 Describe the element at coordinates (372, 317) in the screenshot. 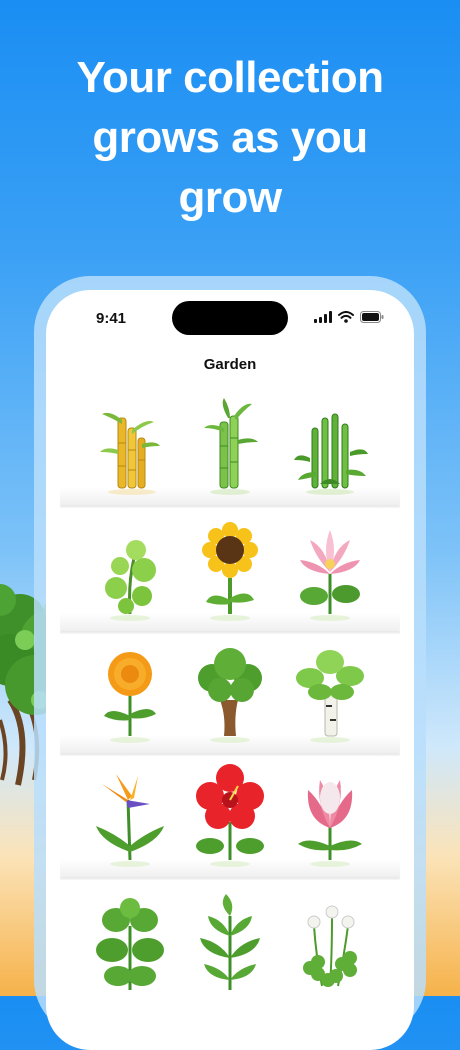

I see `battery-icon` at that location.